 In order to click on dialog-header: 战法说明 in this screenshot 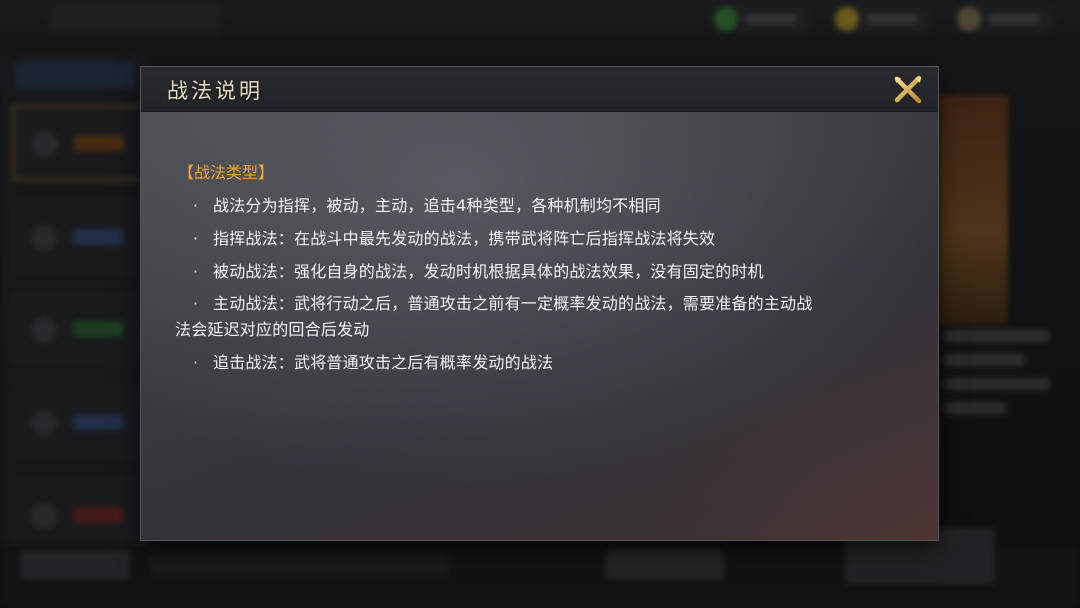, I will do `click(539, 89)`.